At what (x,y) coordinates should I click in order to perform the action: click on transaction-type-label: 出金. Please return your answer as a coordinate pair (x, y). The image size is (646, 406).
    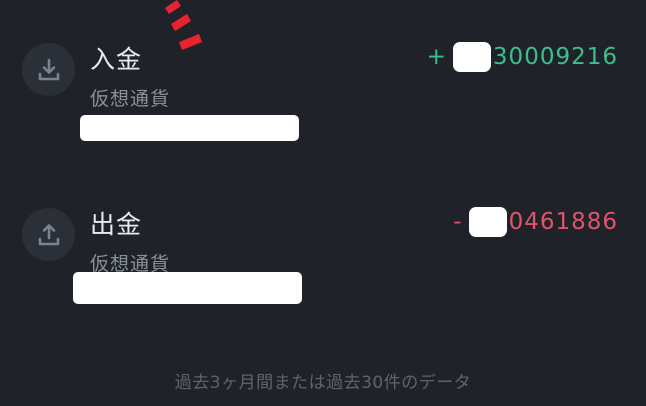
    Looking at the image, I should click on (116, 224).